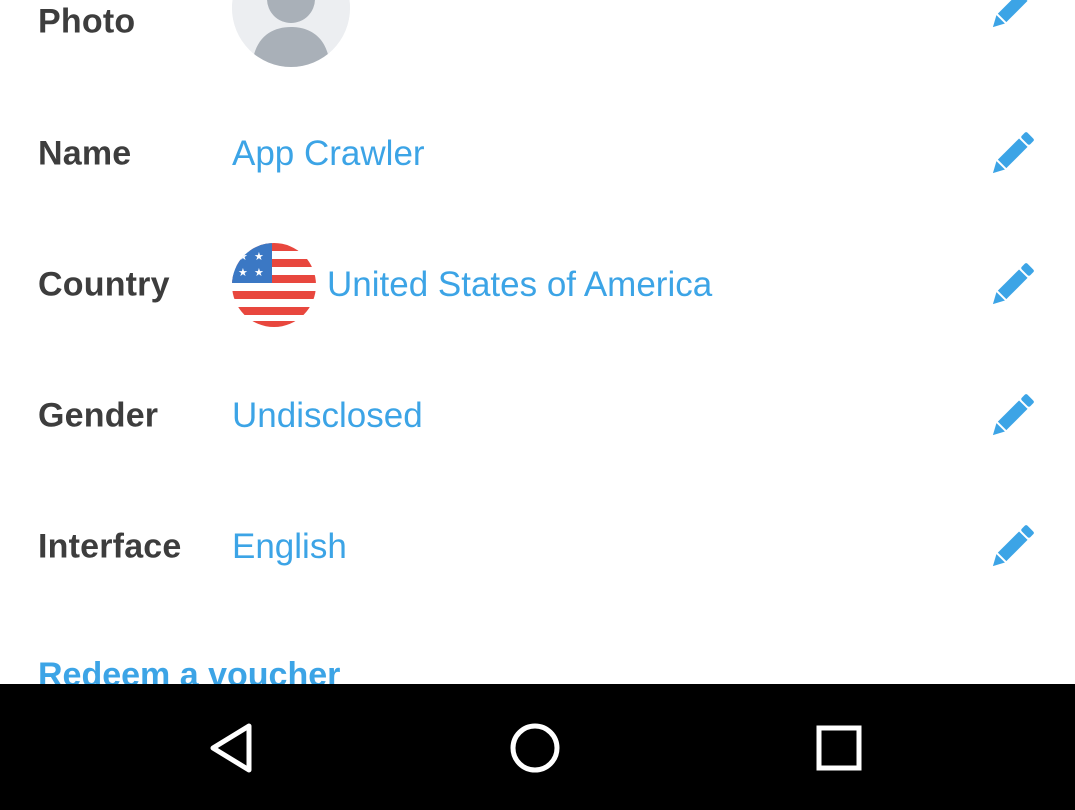  I want to click on home-button, so click(535, 748).